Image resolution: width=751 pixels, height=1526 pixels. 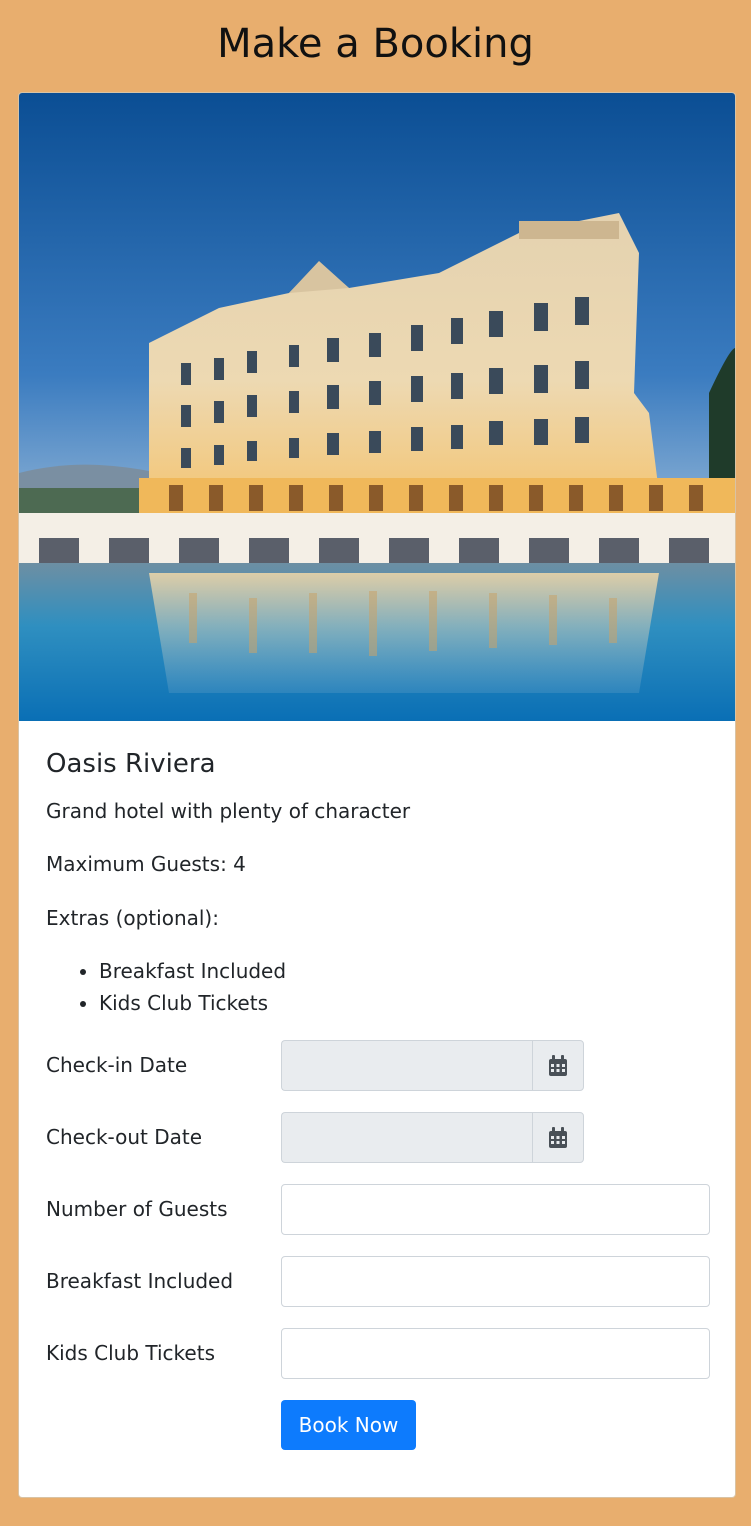 I want to click on guests-input, so click(x=495, y=1209).